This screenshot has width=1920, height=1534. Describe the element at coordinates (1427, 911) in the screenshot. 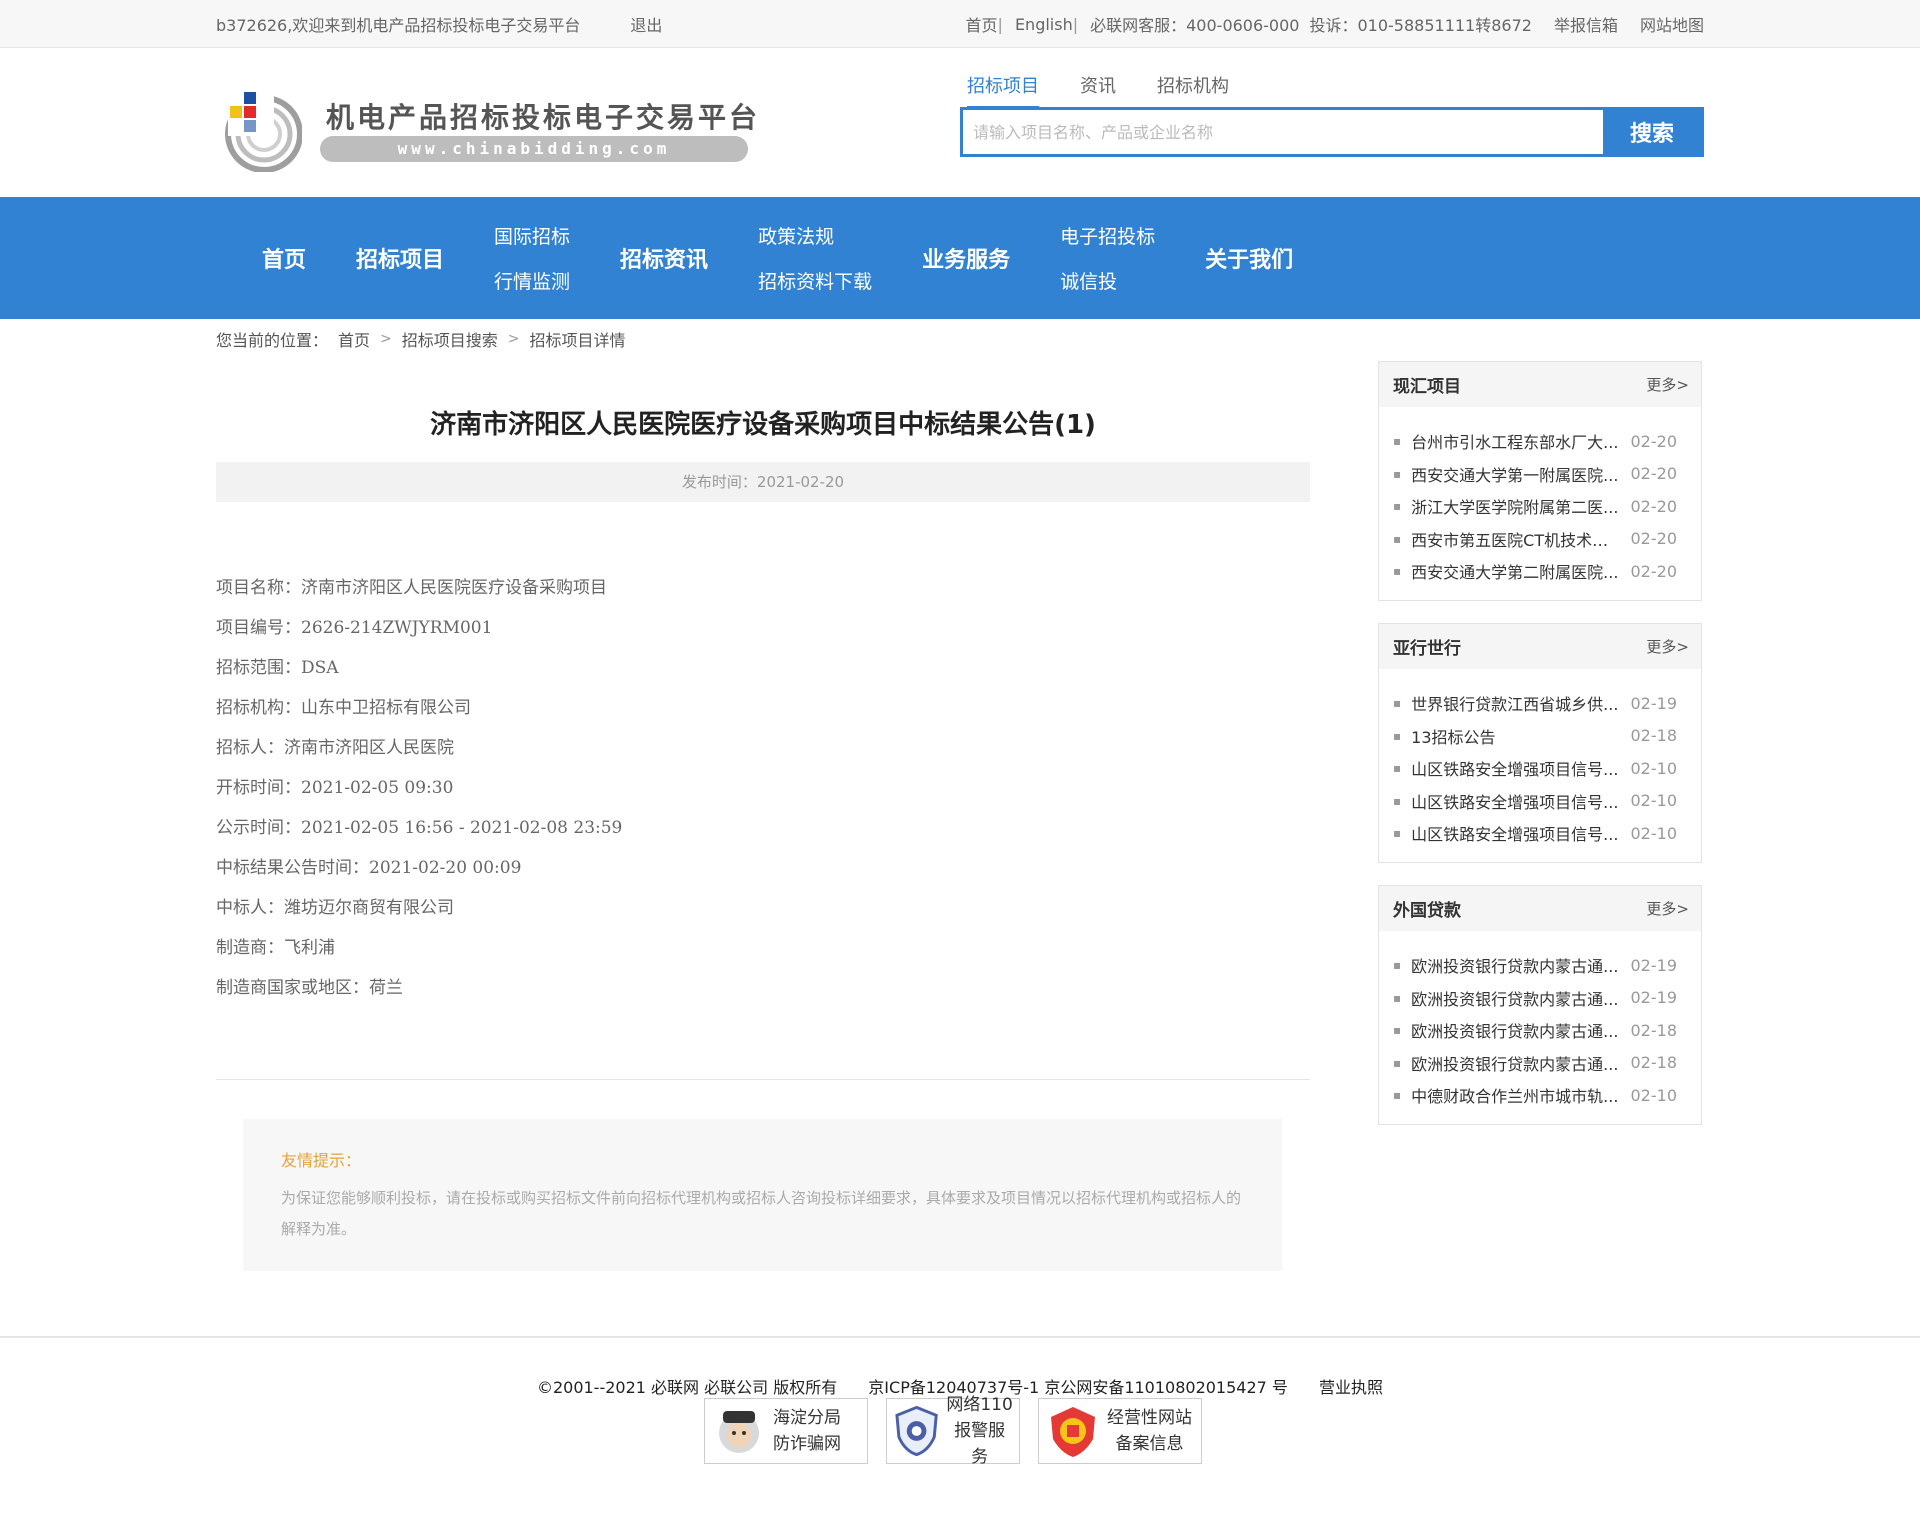

I see `sidebar-box-title: 外国贷款` at that location.